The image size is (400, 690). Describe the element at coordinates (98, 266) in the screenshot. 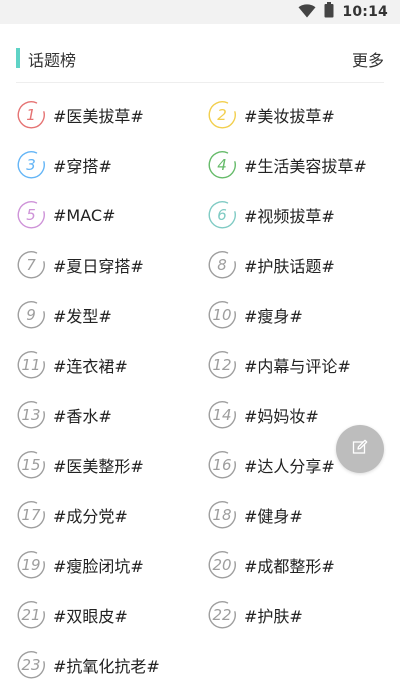

I see `topic-label: #夏日穿搭#` at that location.